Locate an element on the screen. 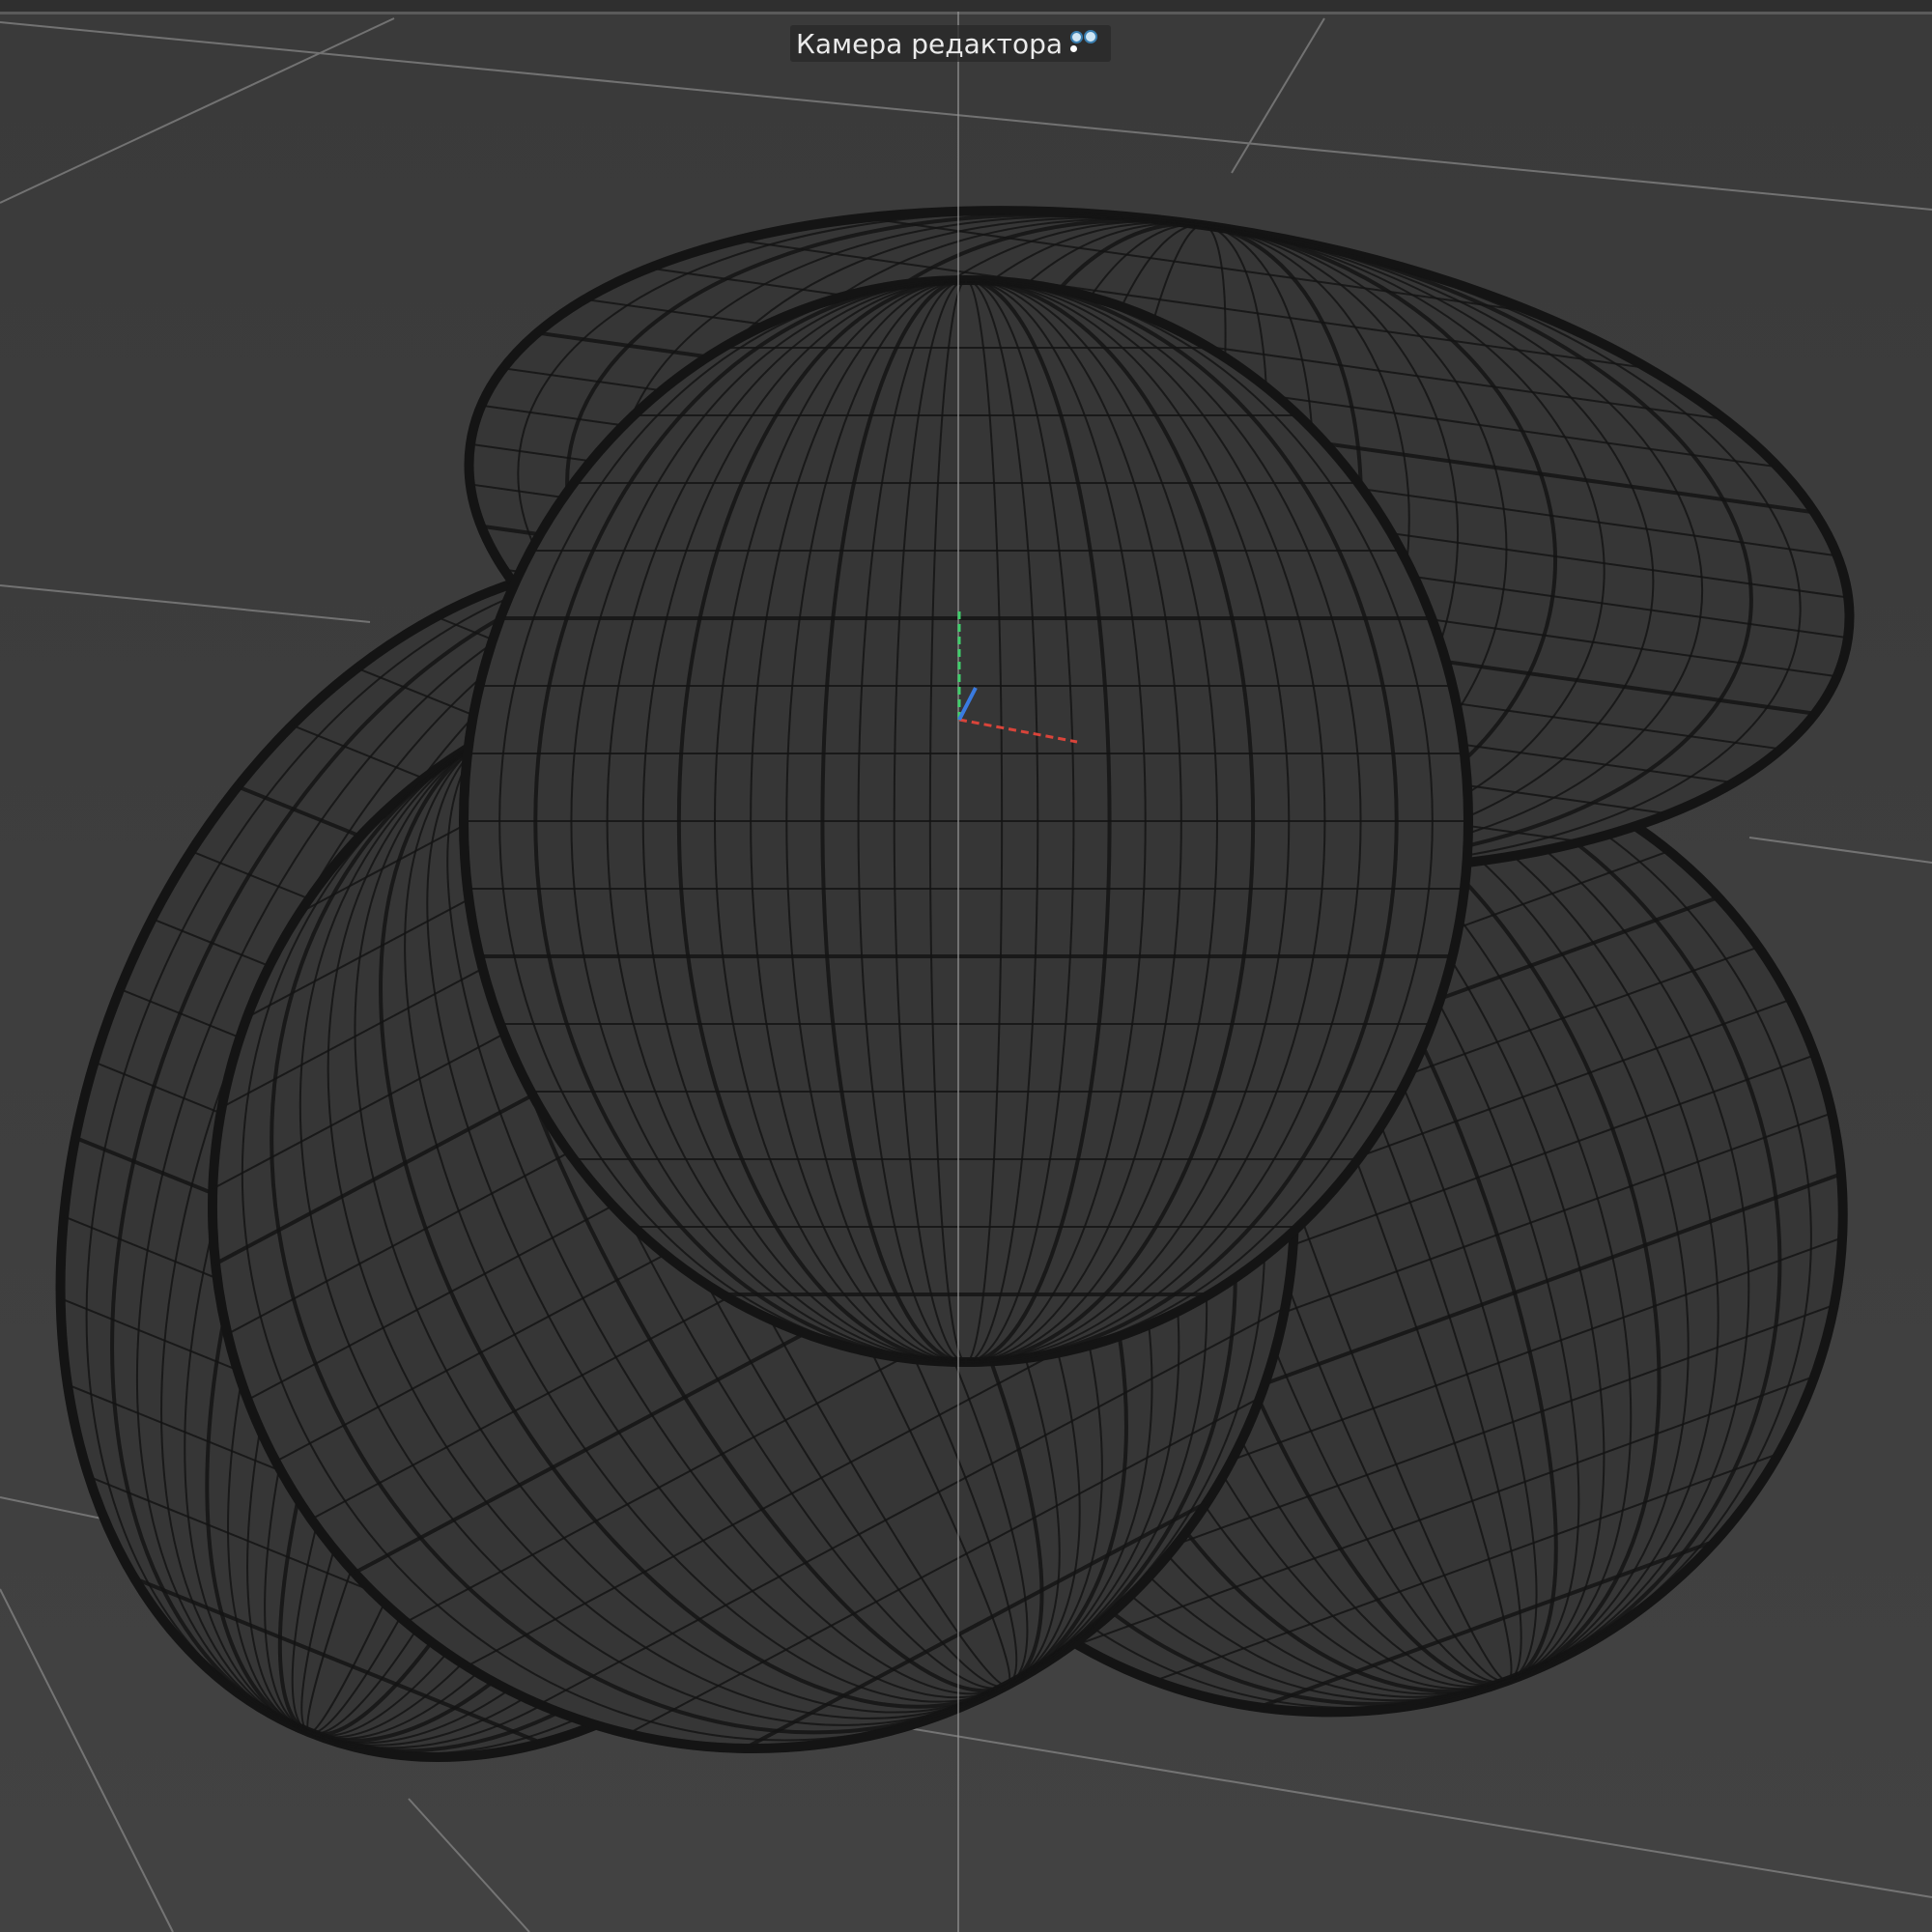 The height and width of the screenshot is (1932, 1932). camera-settings-icon is located at coordinates (1085, 43).